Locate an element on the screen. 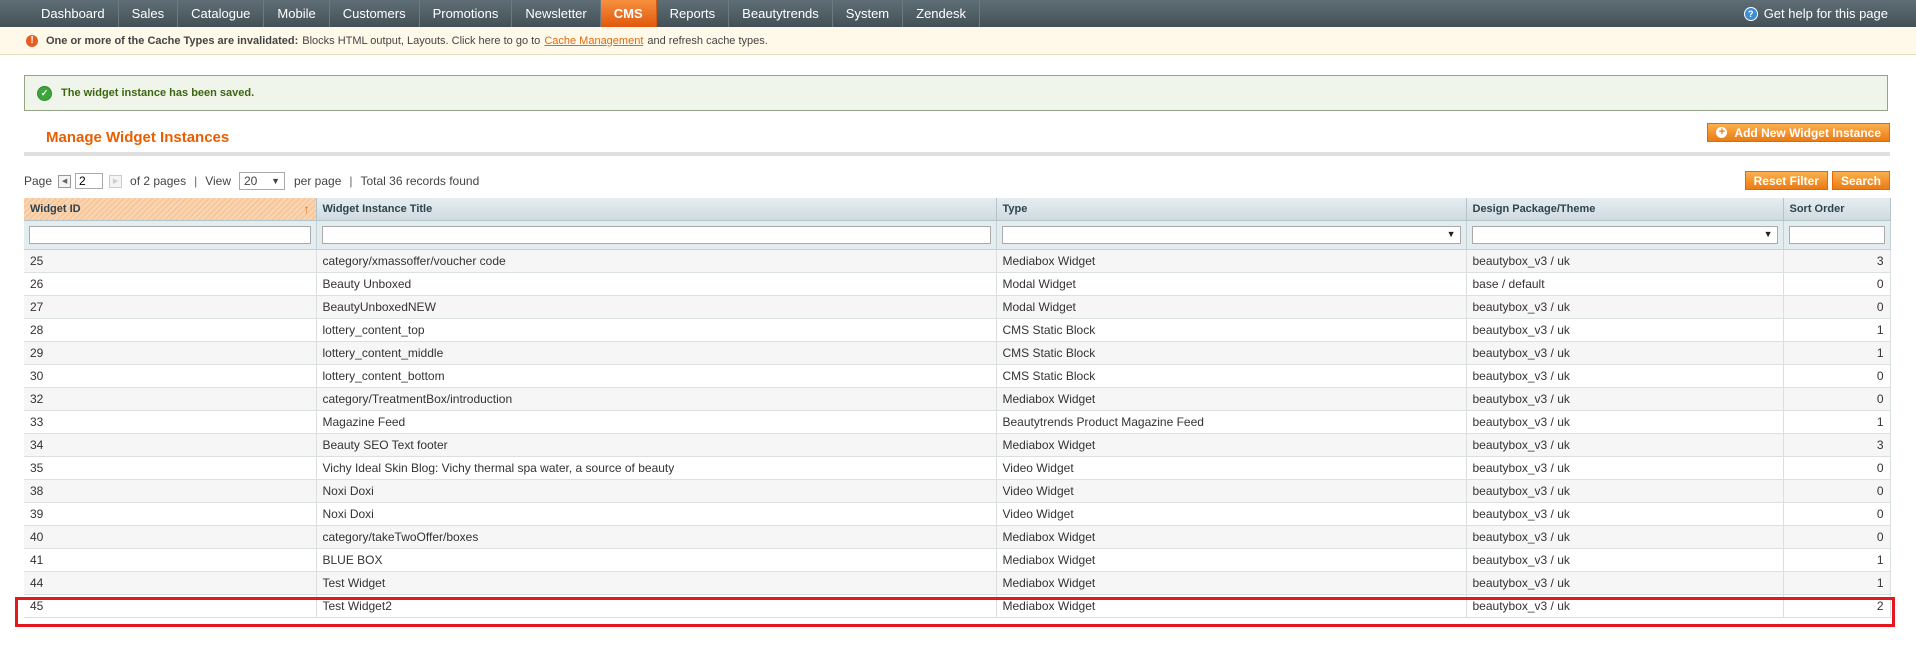 The height and width of the screenshot is (650, 1916). cell-theme: base / default is located at coordinates (1625, 284).